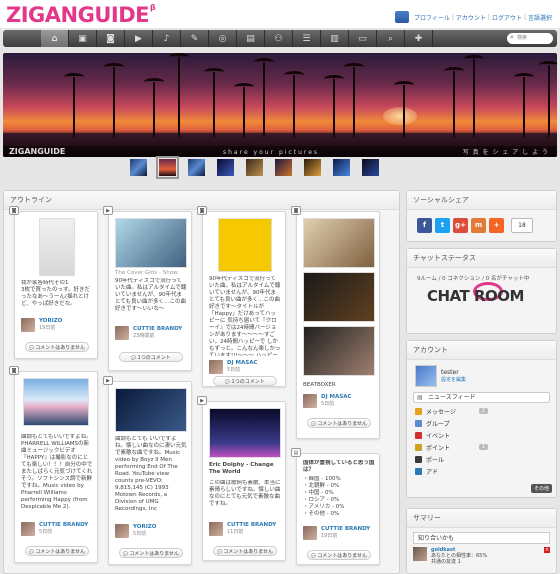 This screenshot has height=574, width=560. Describe the element at coordinates (453, 379) in the screenshot. I see `edit-settings-link: 設定を編集` at that location.